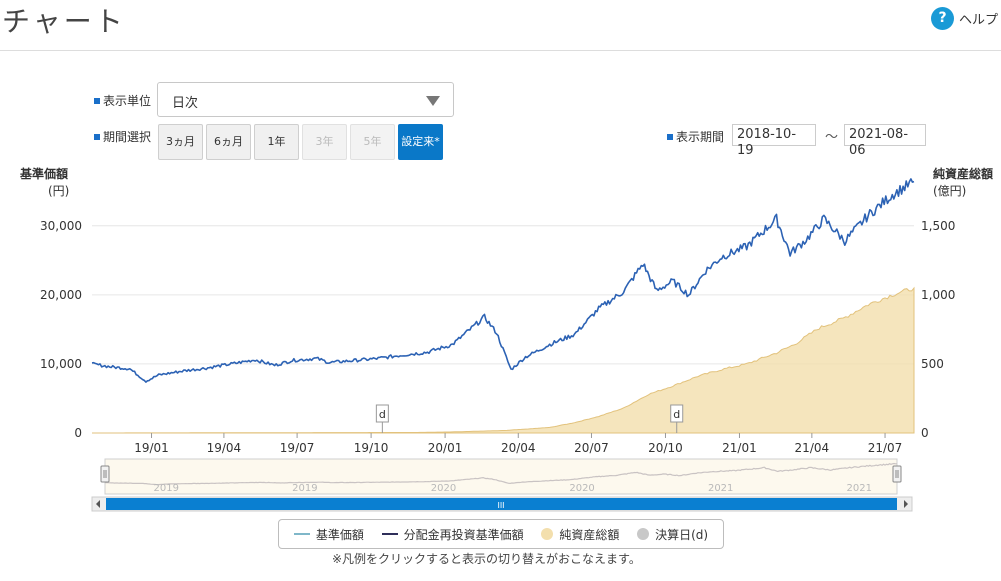 The width and height of the screenshot is (1001, 581). What do you see at coordinates (463, 534) in the screenshot?
I see `legend-label: 分配金再投資基準価額` at bounding box center [463, 534].